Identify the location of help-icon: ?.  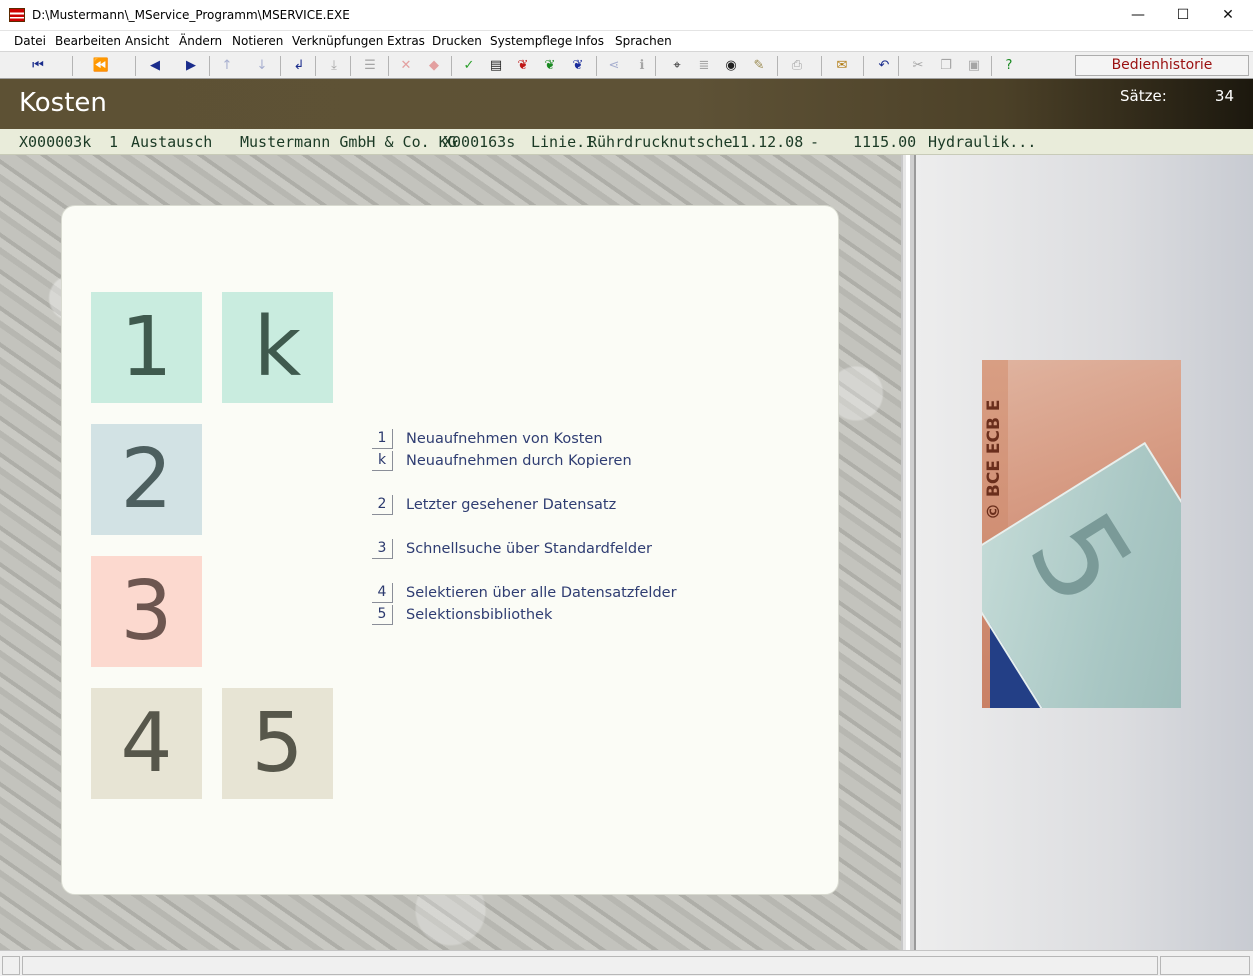
(1009, 66).